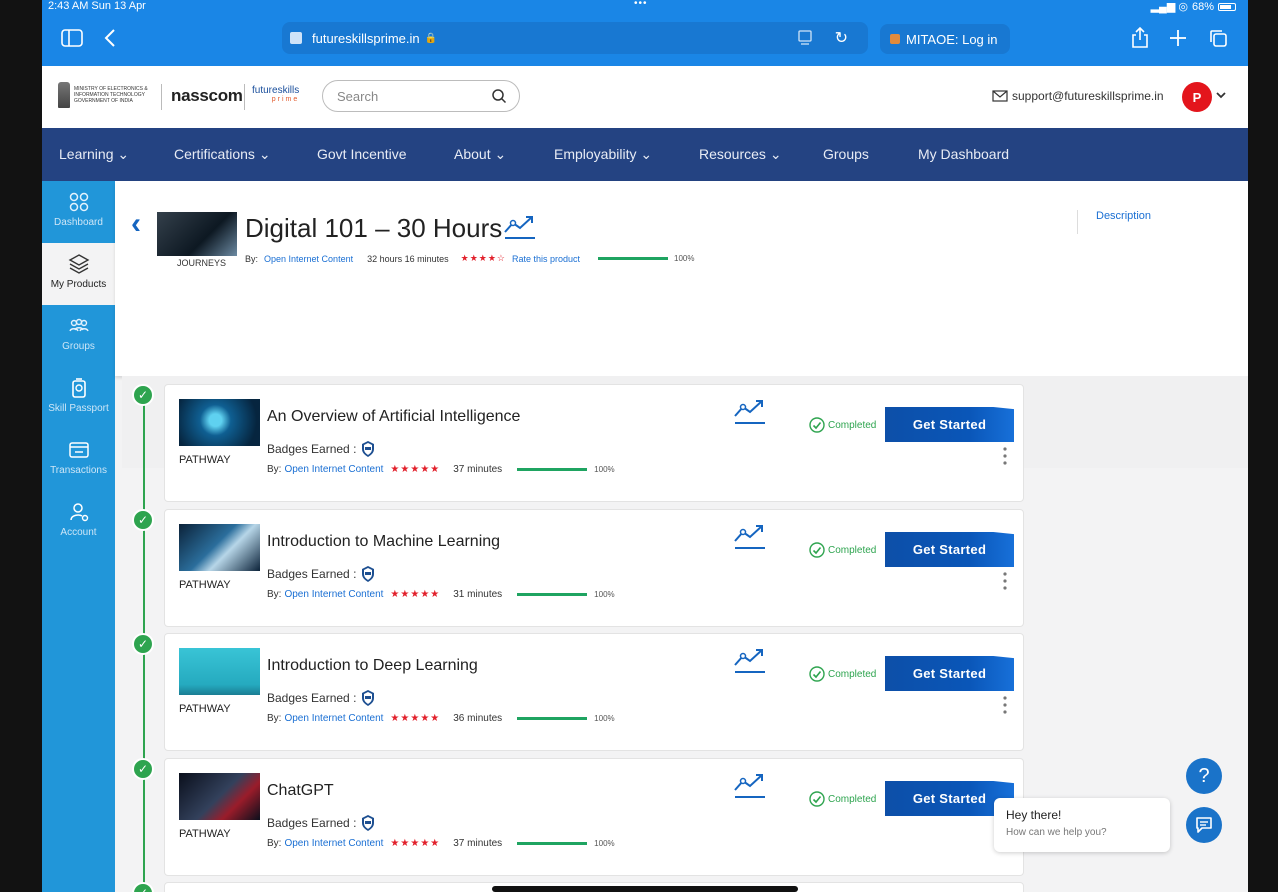 The width and height of the screenshot is (1278, 892). I want to click on nav-certifications: Certifications ⌄, so click(222, 154).